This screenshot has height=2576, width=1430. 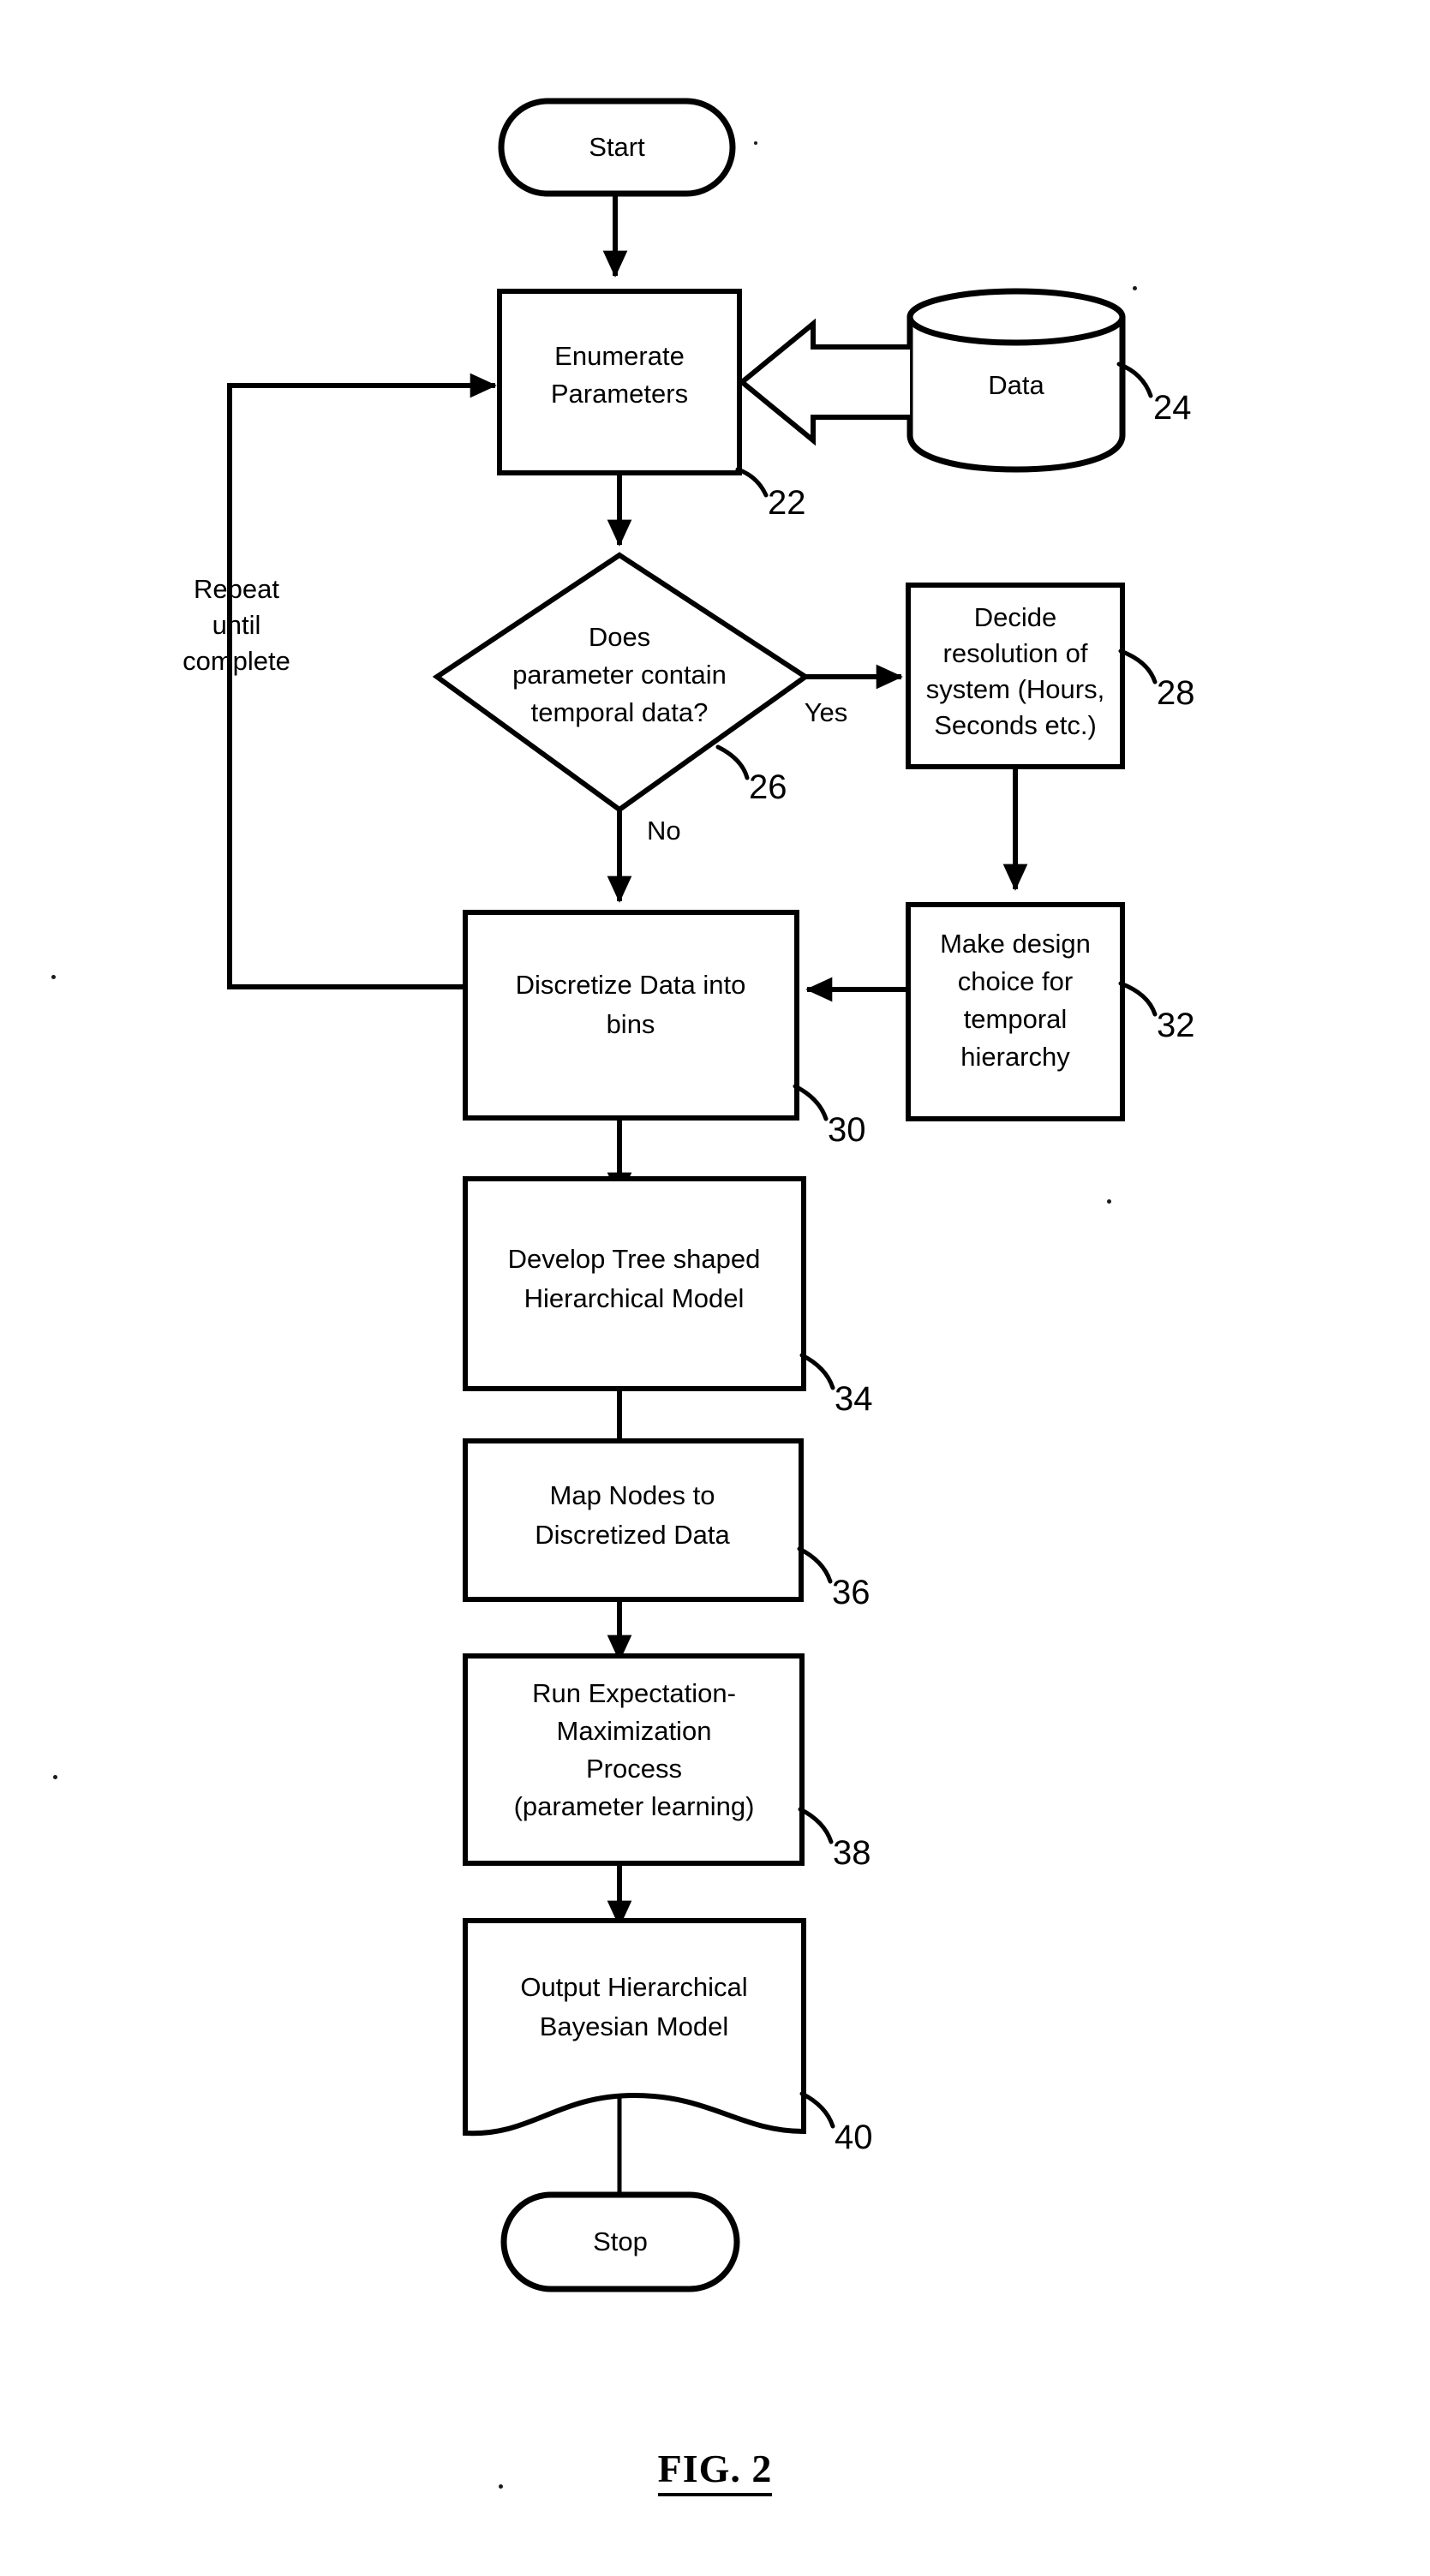 I want to click on stop-label: Stop, so click(x=620, y=2241).